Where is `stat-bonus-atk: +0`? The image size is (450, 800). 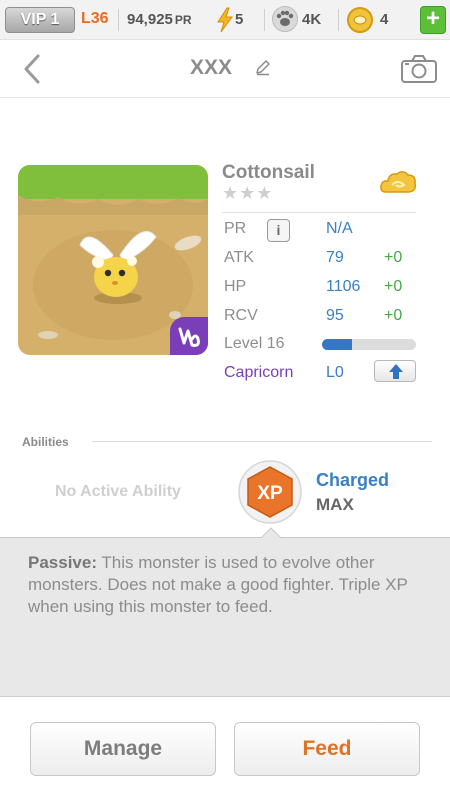
stat-bonus-atk: +0 is located at coordinates (393, 257).